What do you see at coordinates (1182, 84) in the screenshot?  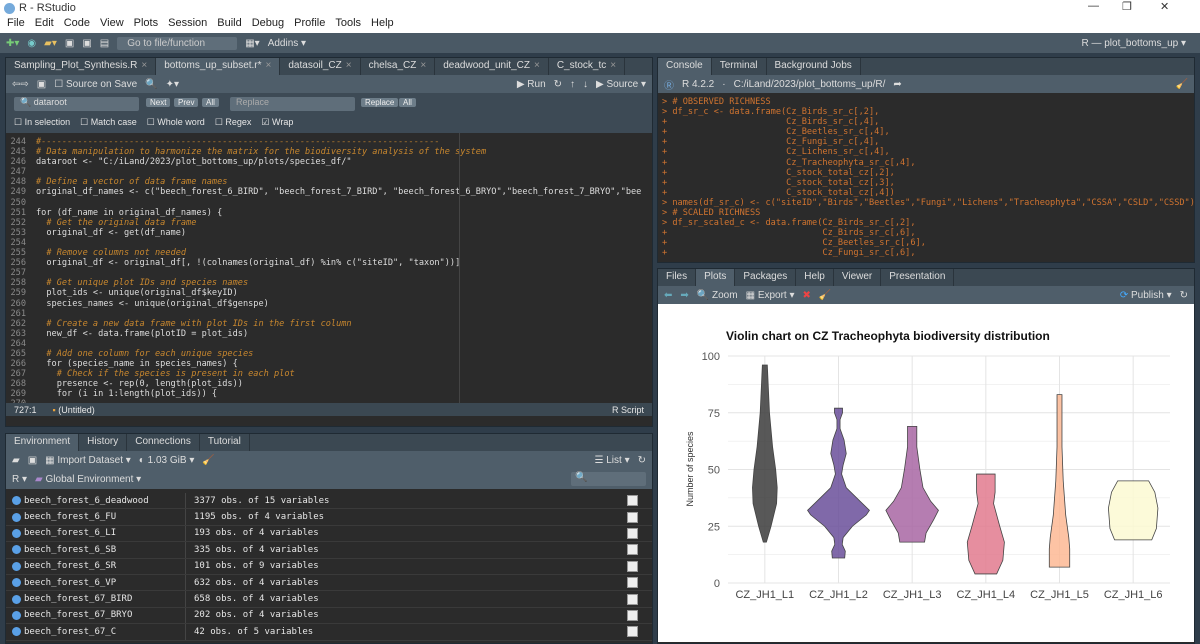 I see `clear-console-icon: 🧹` at bounding box center [1182, 84].